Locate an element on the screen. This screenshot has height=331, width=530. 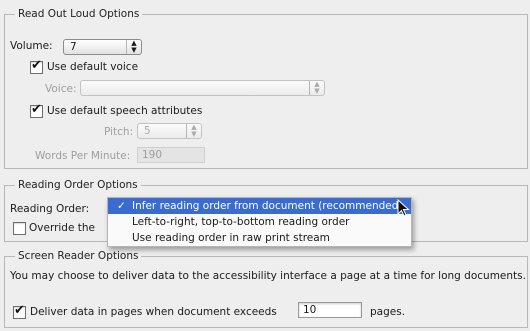
voice-popup: ▲ ▼ is located at coordinates (202, 88).